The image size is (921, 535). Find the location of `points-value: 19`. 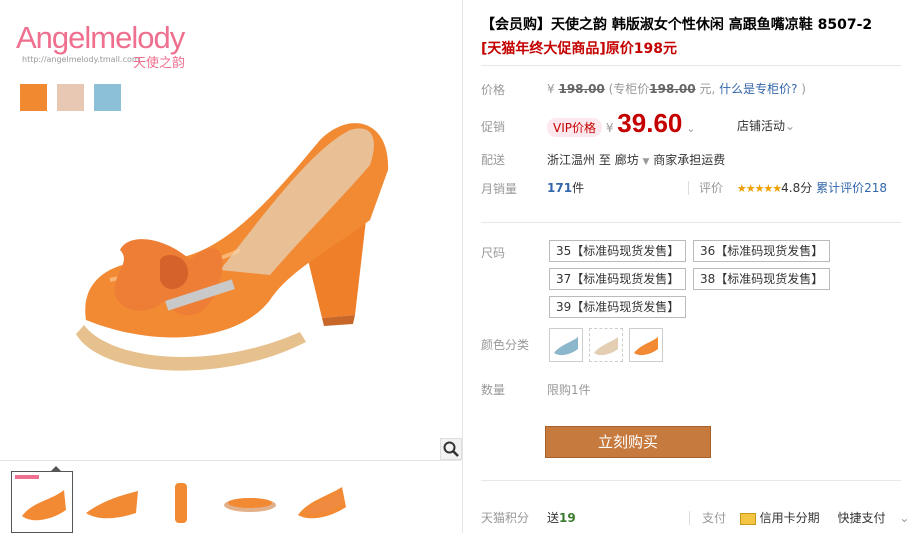

points-value: 19 is located at coordinates (567, 518).